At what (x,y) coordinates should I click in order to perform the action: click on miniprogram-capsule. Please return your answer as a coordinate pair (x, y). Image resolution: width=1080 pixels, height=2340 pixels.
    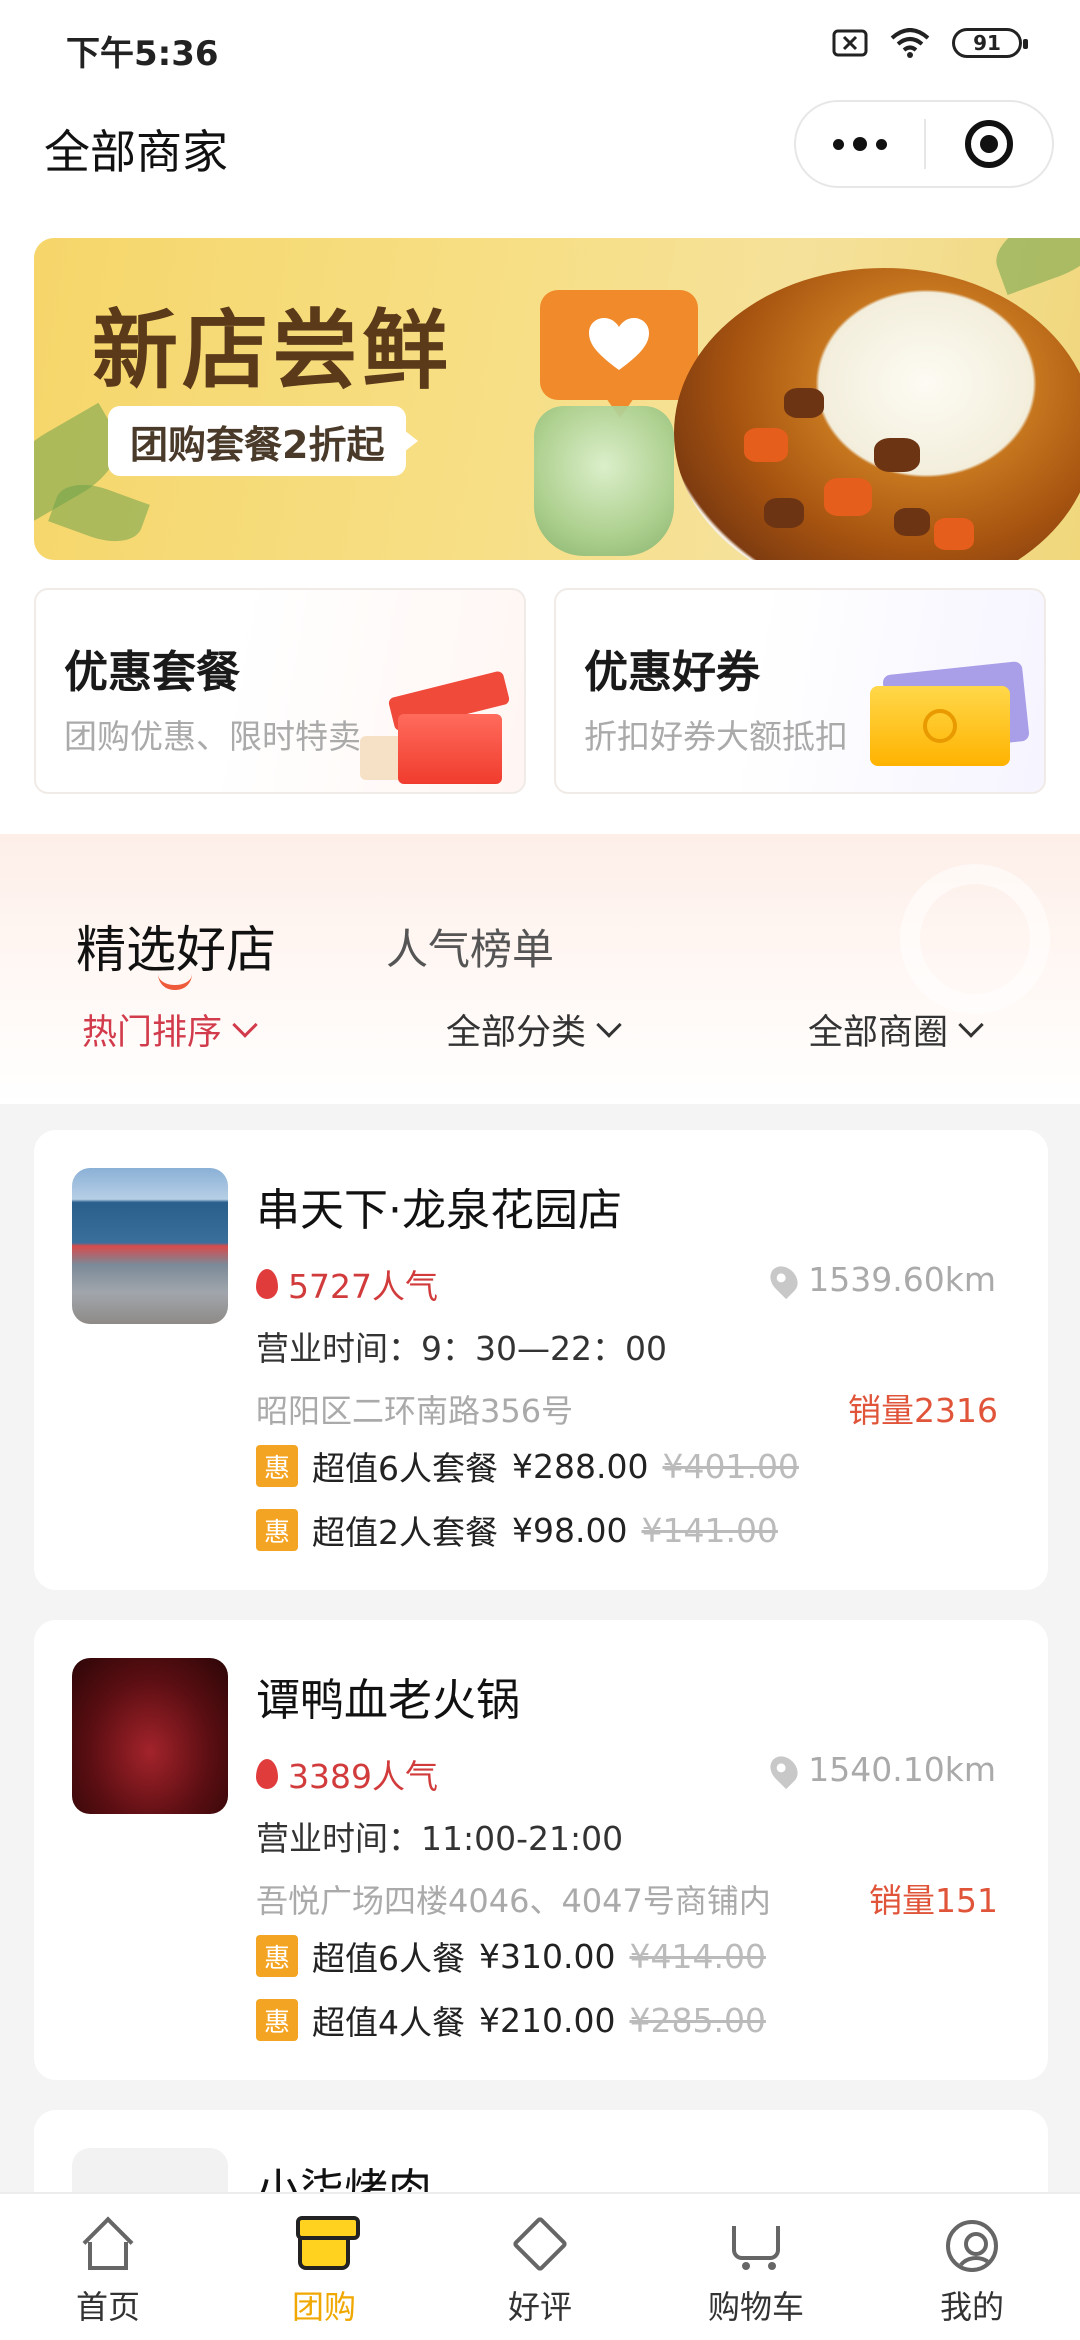
    Looking at the image, I should click on (924, 144).